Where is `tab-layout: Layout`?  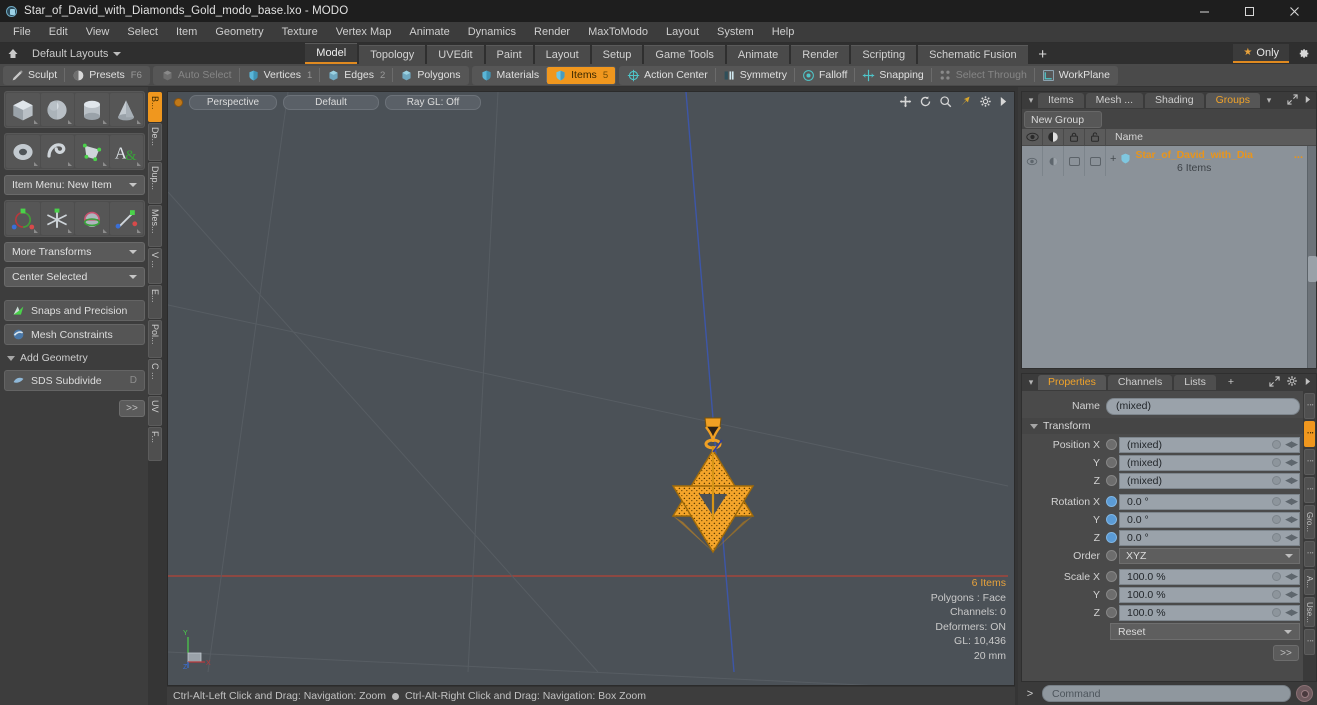
tab-layout: Layout is located at coordinates (562, 54).